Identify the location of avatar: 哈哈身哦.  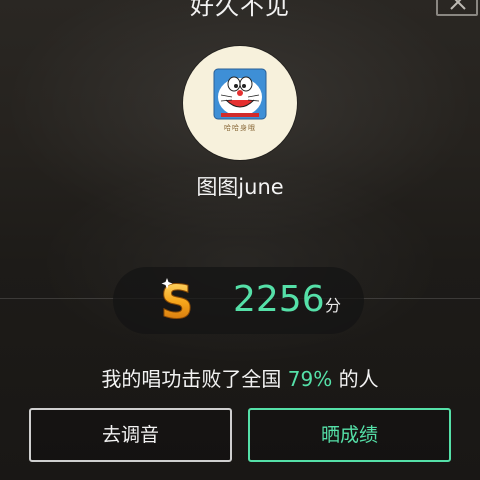
(240, 103).